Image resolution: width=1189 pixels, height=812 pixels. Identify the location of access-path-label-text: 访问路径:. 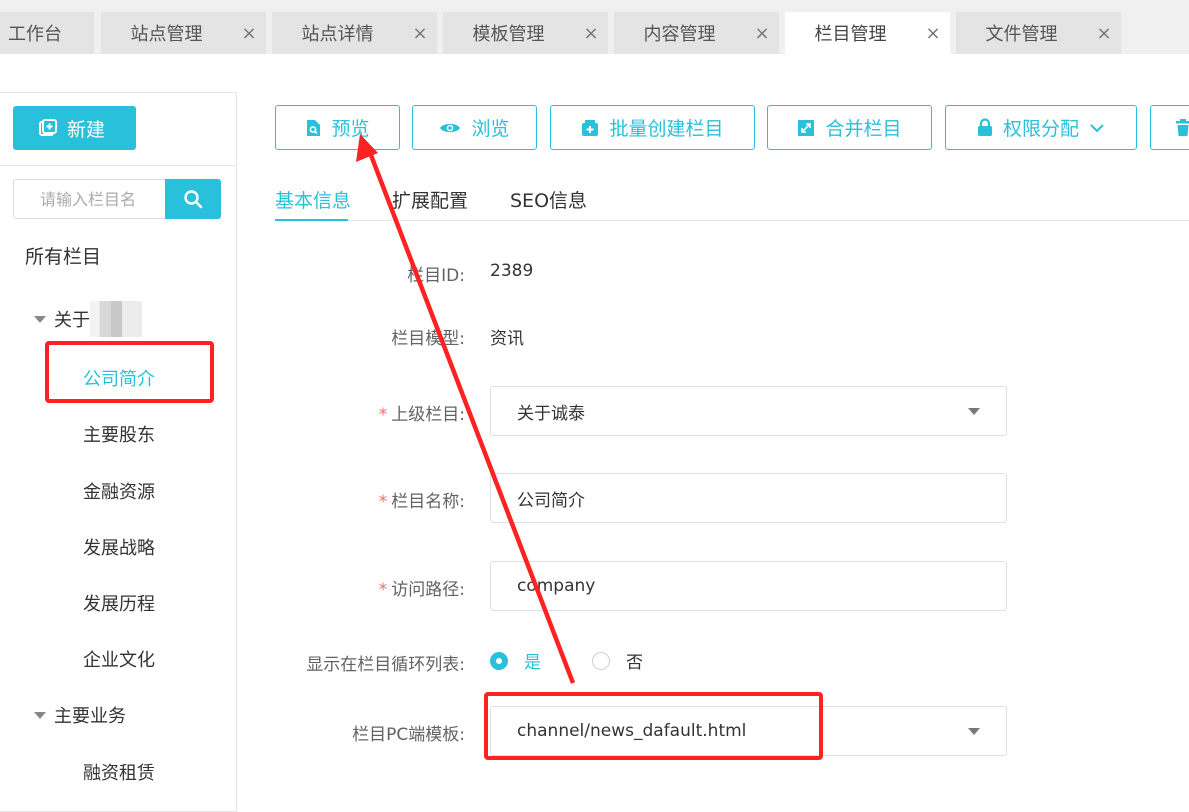
(428, 590).